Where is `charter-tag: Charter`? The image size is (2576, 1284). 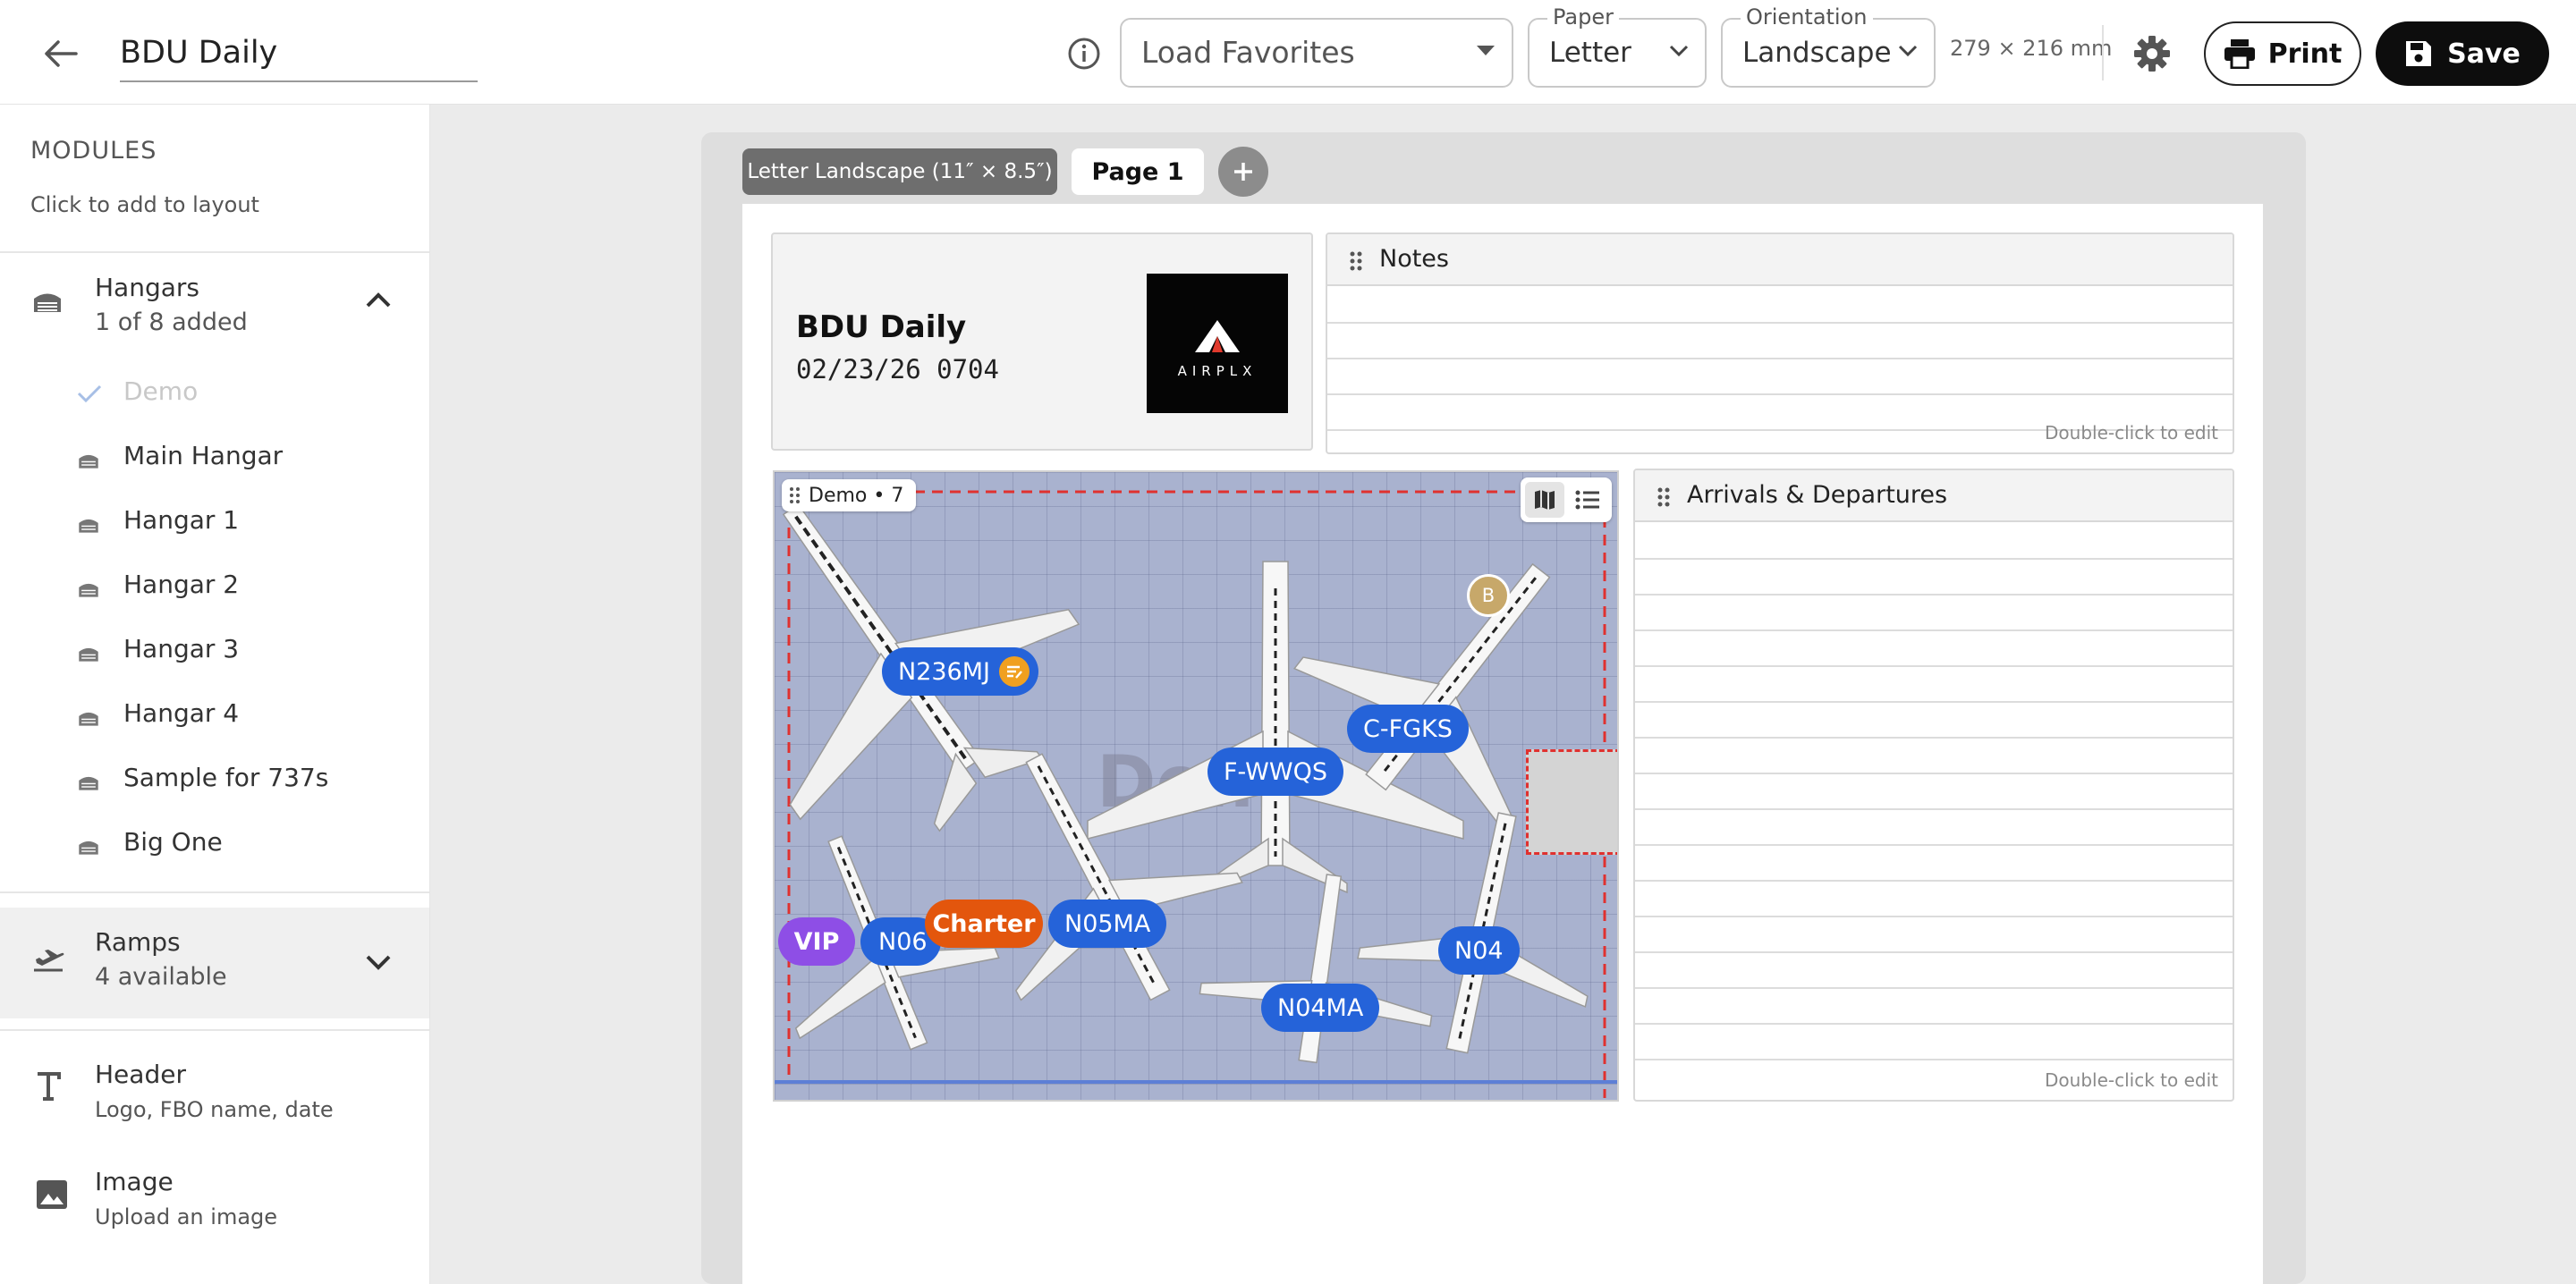 charter-tag: Charter is located at coordinates (984, 924).